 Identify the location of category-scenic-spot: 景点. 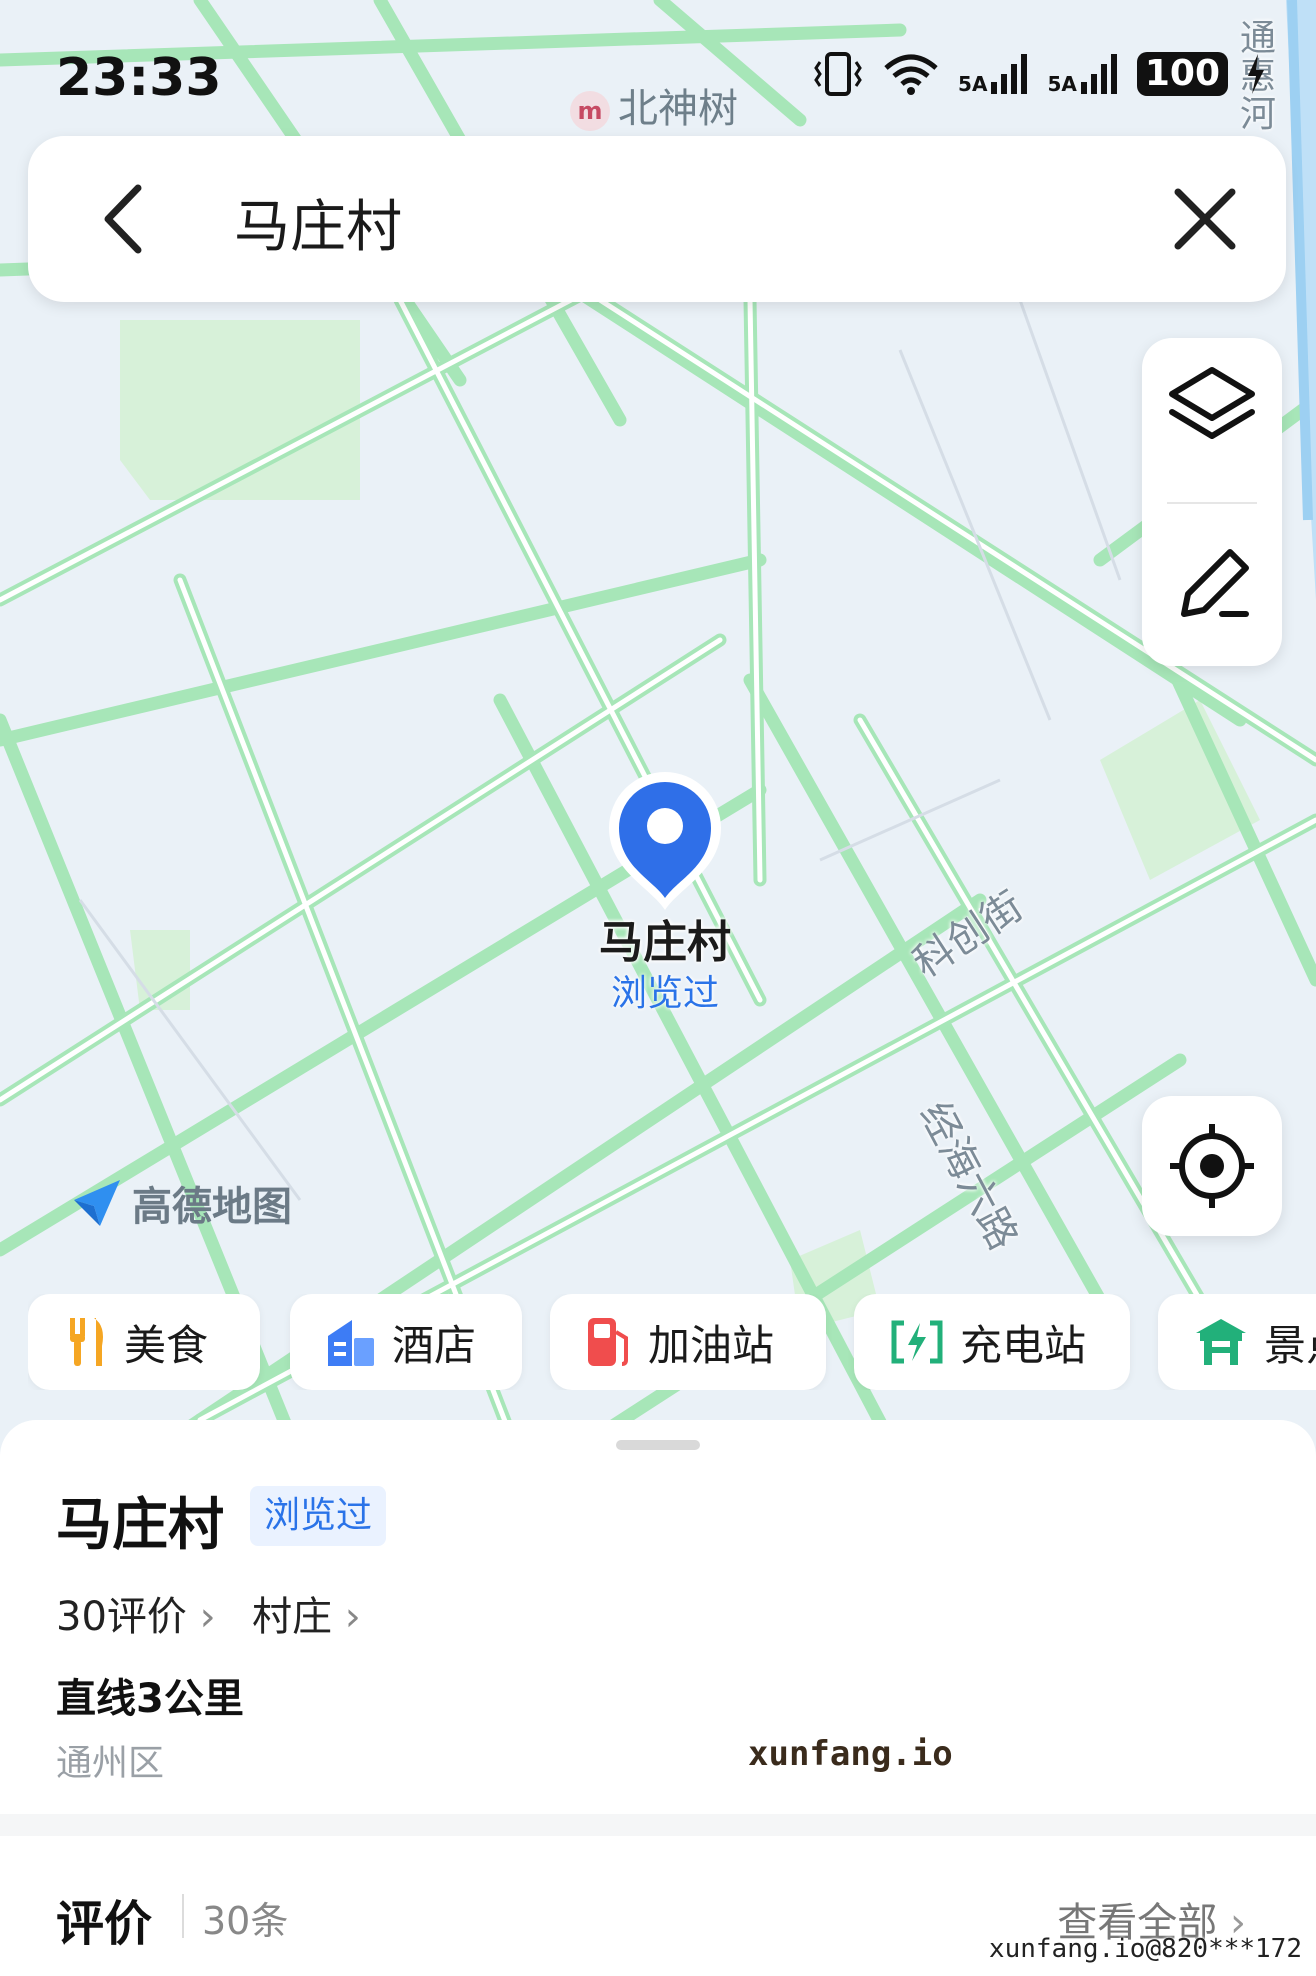
(1237, 1342).